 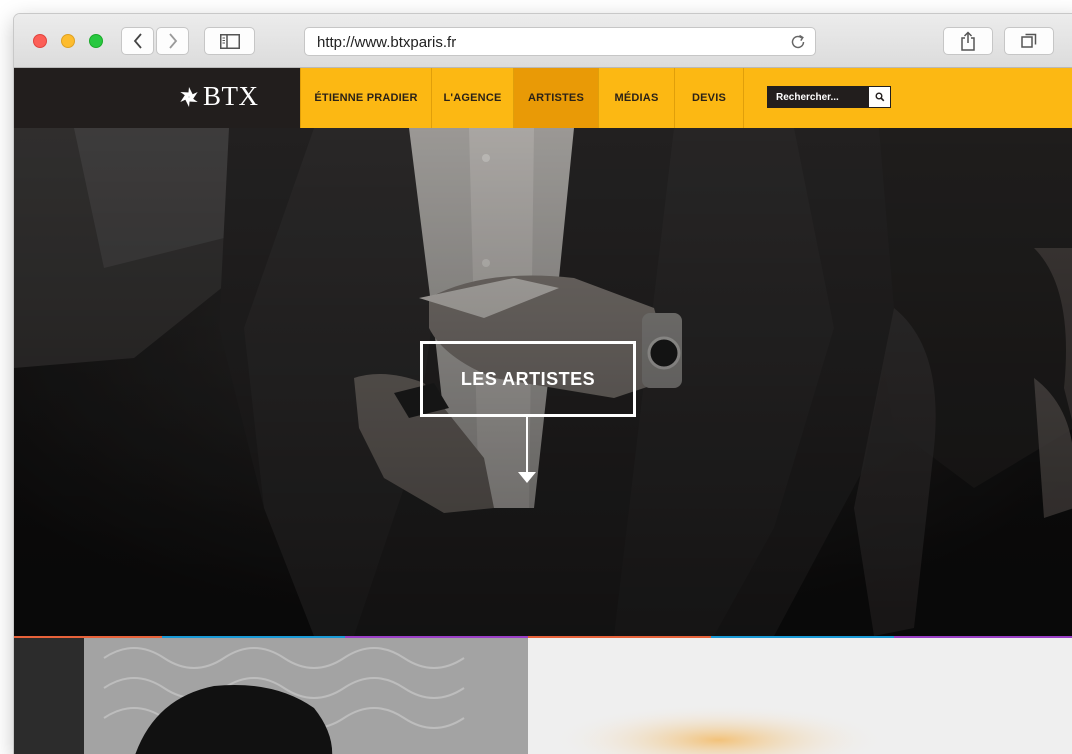 I want to click on chevron-right-icon, so click(x=172, y=41).